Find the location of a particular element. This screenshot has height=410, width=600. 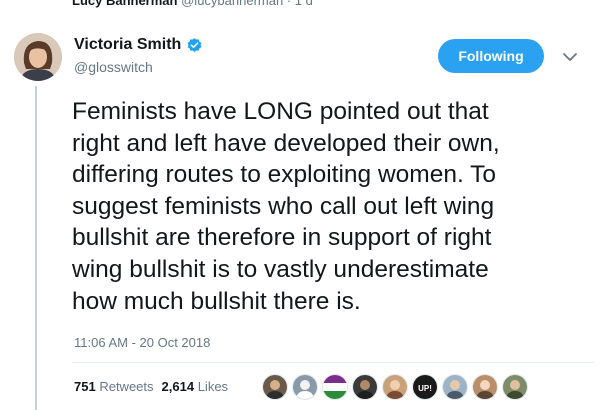

author-name: Victoria Smith is located at coordinates (138, 45).